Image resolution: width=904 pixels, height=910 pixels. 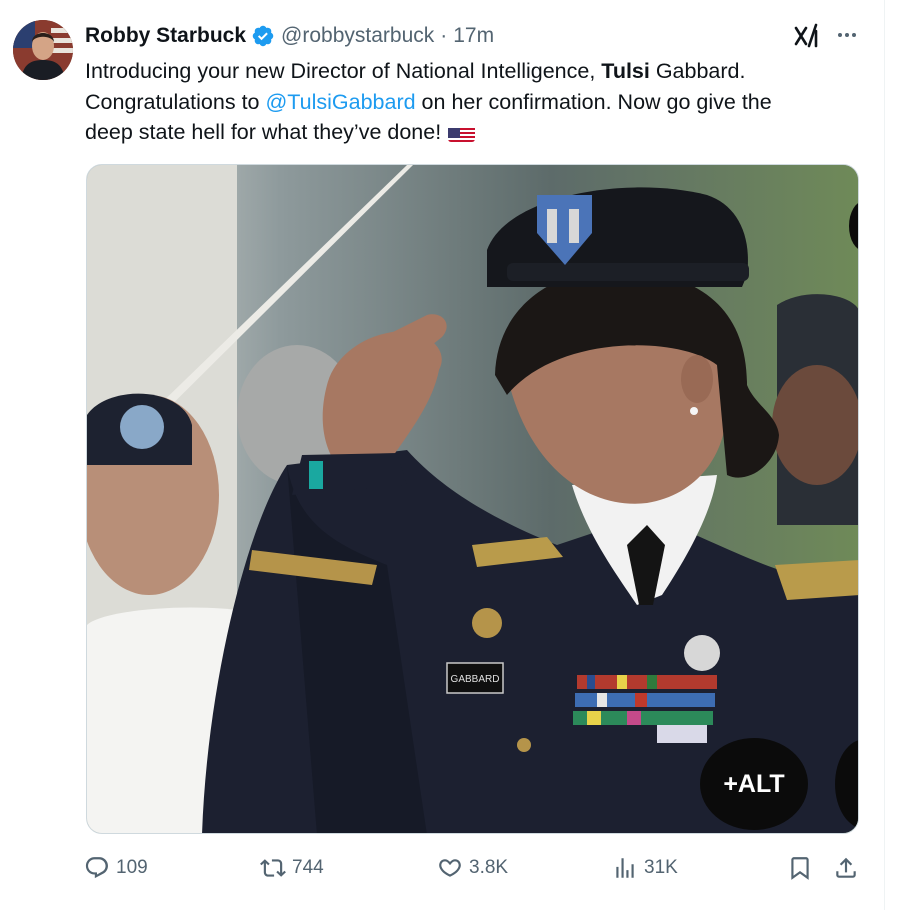 What do you see at coordinates (43, 50) in the screenshot?
I see `author-avatar` at bounding box center [43, 50].